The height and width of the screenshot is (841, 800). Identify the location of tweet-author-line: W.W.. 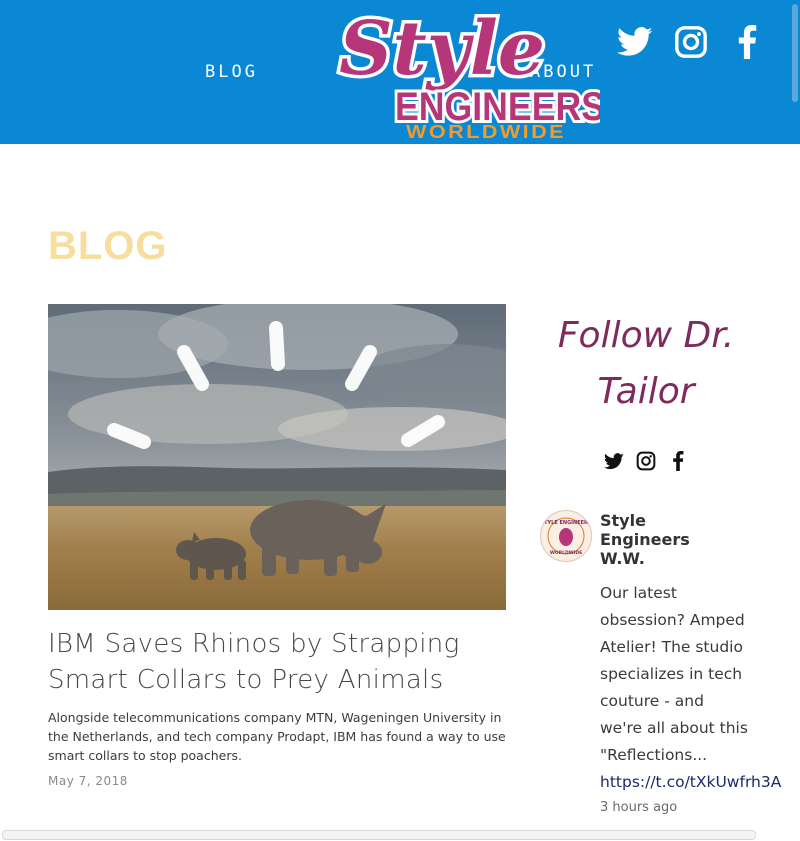
(622, 558).